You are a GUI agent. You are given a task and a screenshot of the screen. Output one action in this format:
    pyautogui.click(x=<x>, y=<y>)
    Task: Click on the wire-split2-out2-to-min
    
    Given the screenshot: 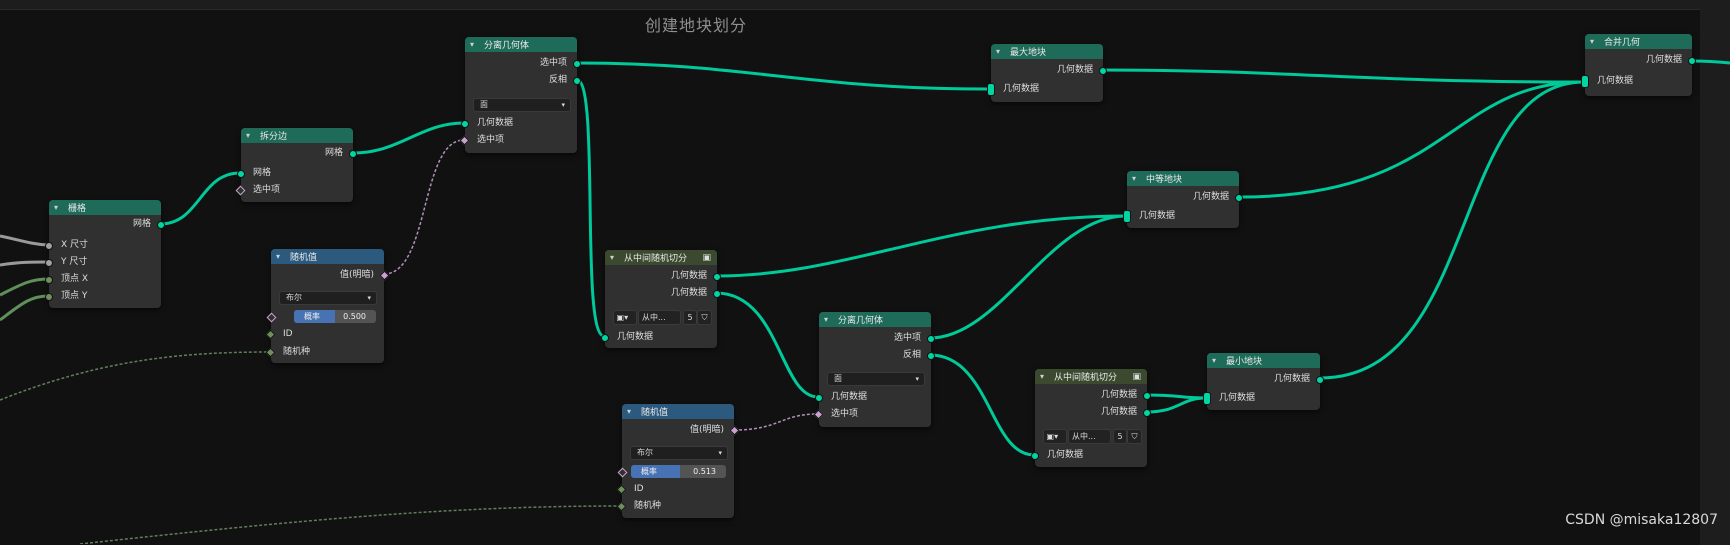 What is the action you would take?
    pyautogui.click(x=1176, y=405)
    